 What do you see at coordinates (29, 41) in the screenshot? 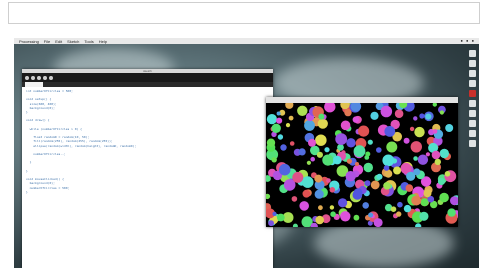
I see `menu-item: Processing` at bounding box center [29, 41].